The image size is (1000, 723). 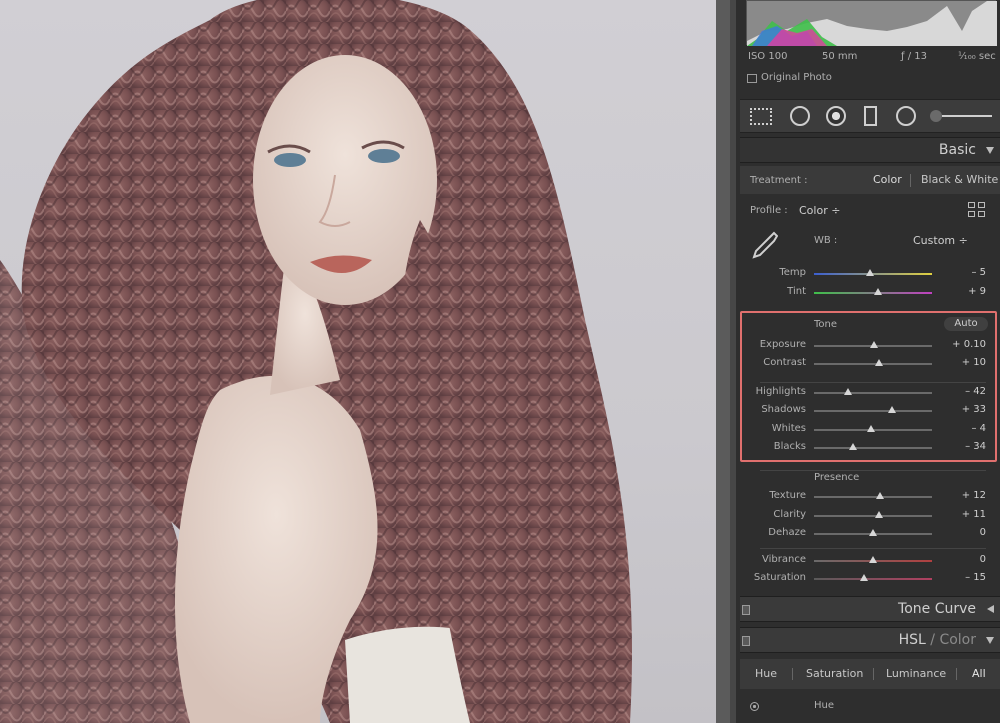 What do you see at coordinates (916, 673) in the screenshot?
I see `hsl-tab-luminance: Luminance` at bounding box center [916, 673].